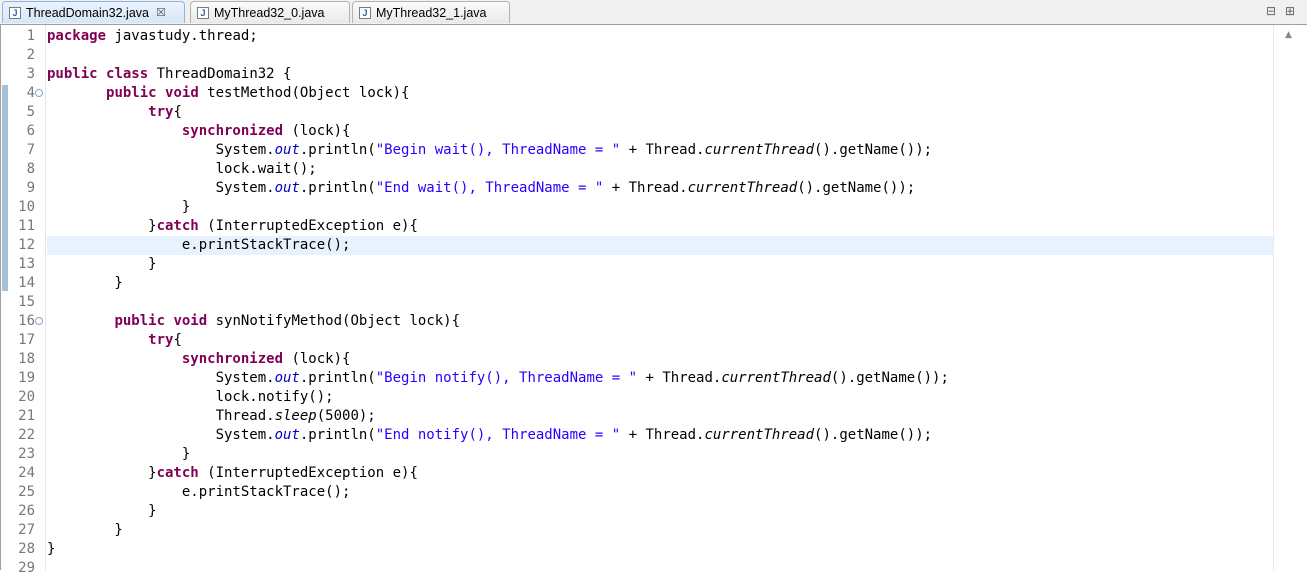  I want to click on line-number: 15, so click(26, 302).